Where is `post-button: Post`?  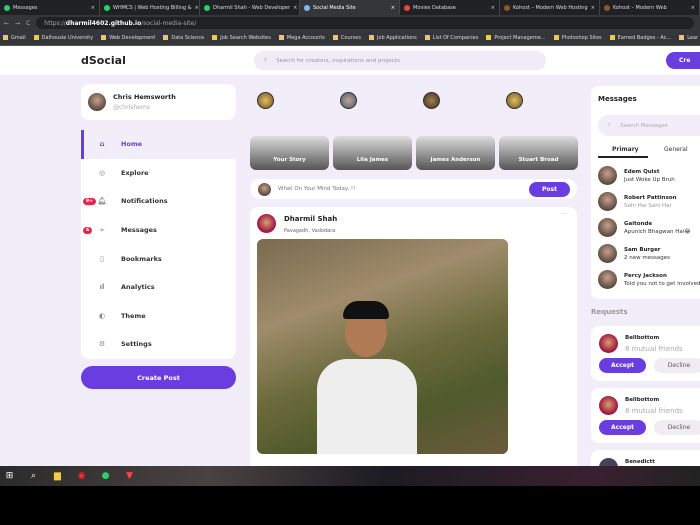 post-button: Post is located at coordinates (549, 189).